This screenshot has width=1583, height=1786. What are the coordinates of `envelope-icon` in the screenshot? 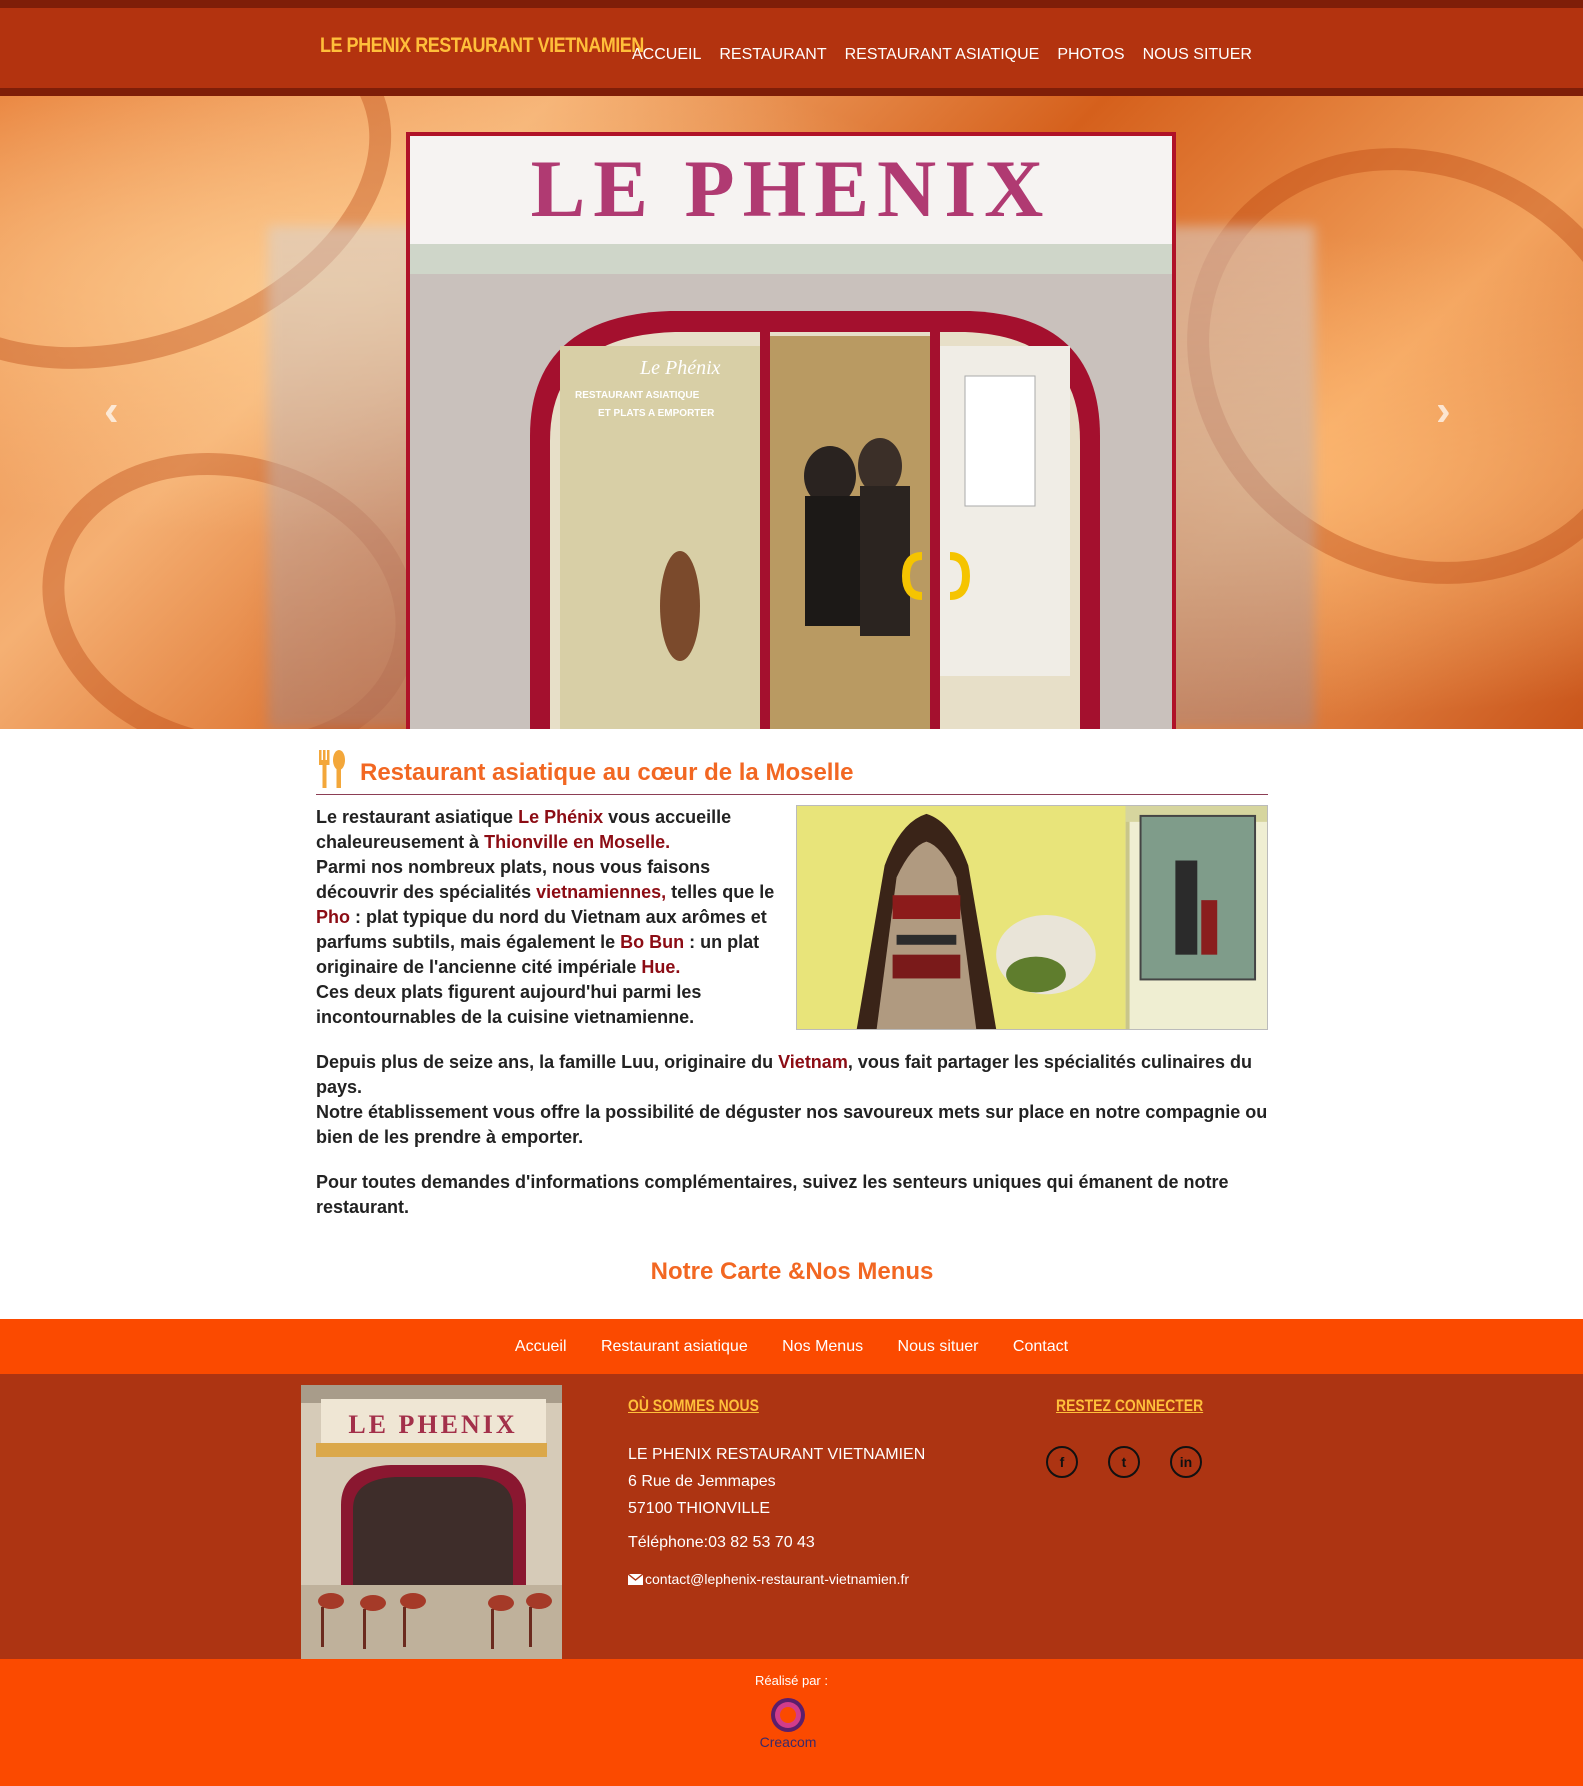 It's located at (635, 1579).